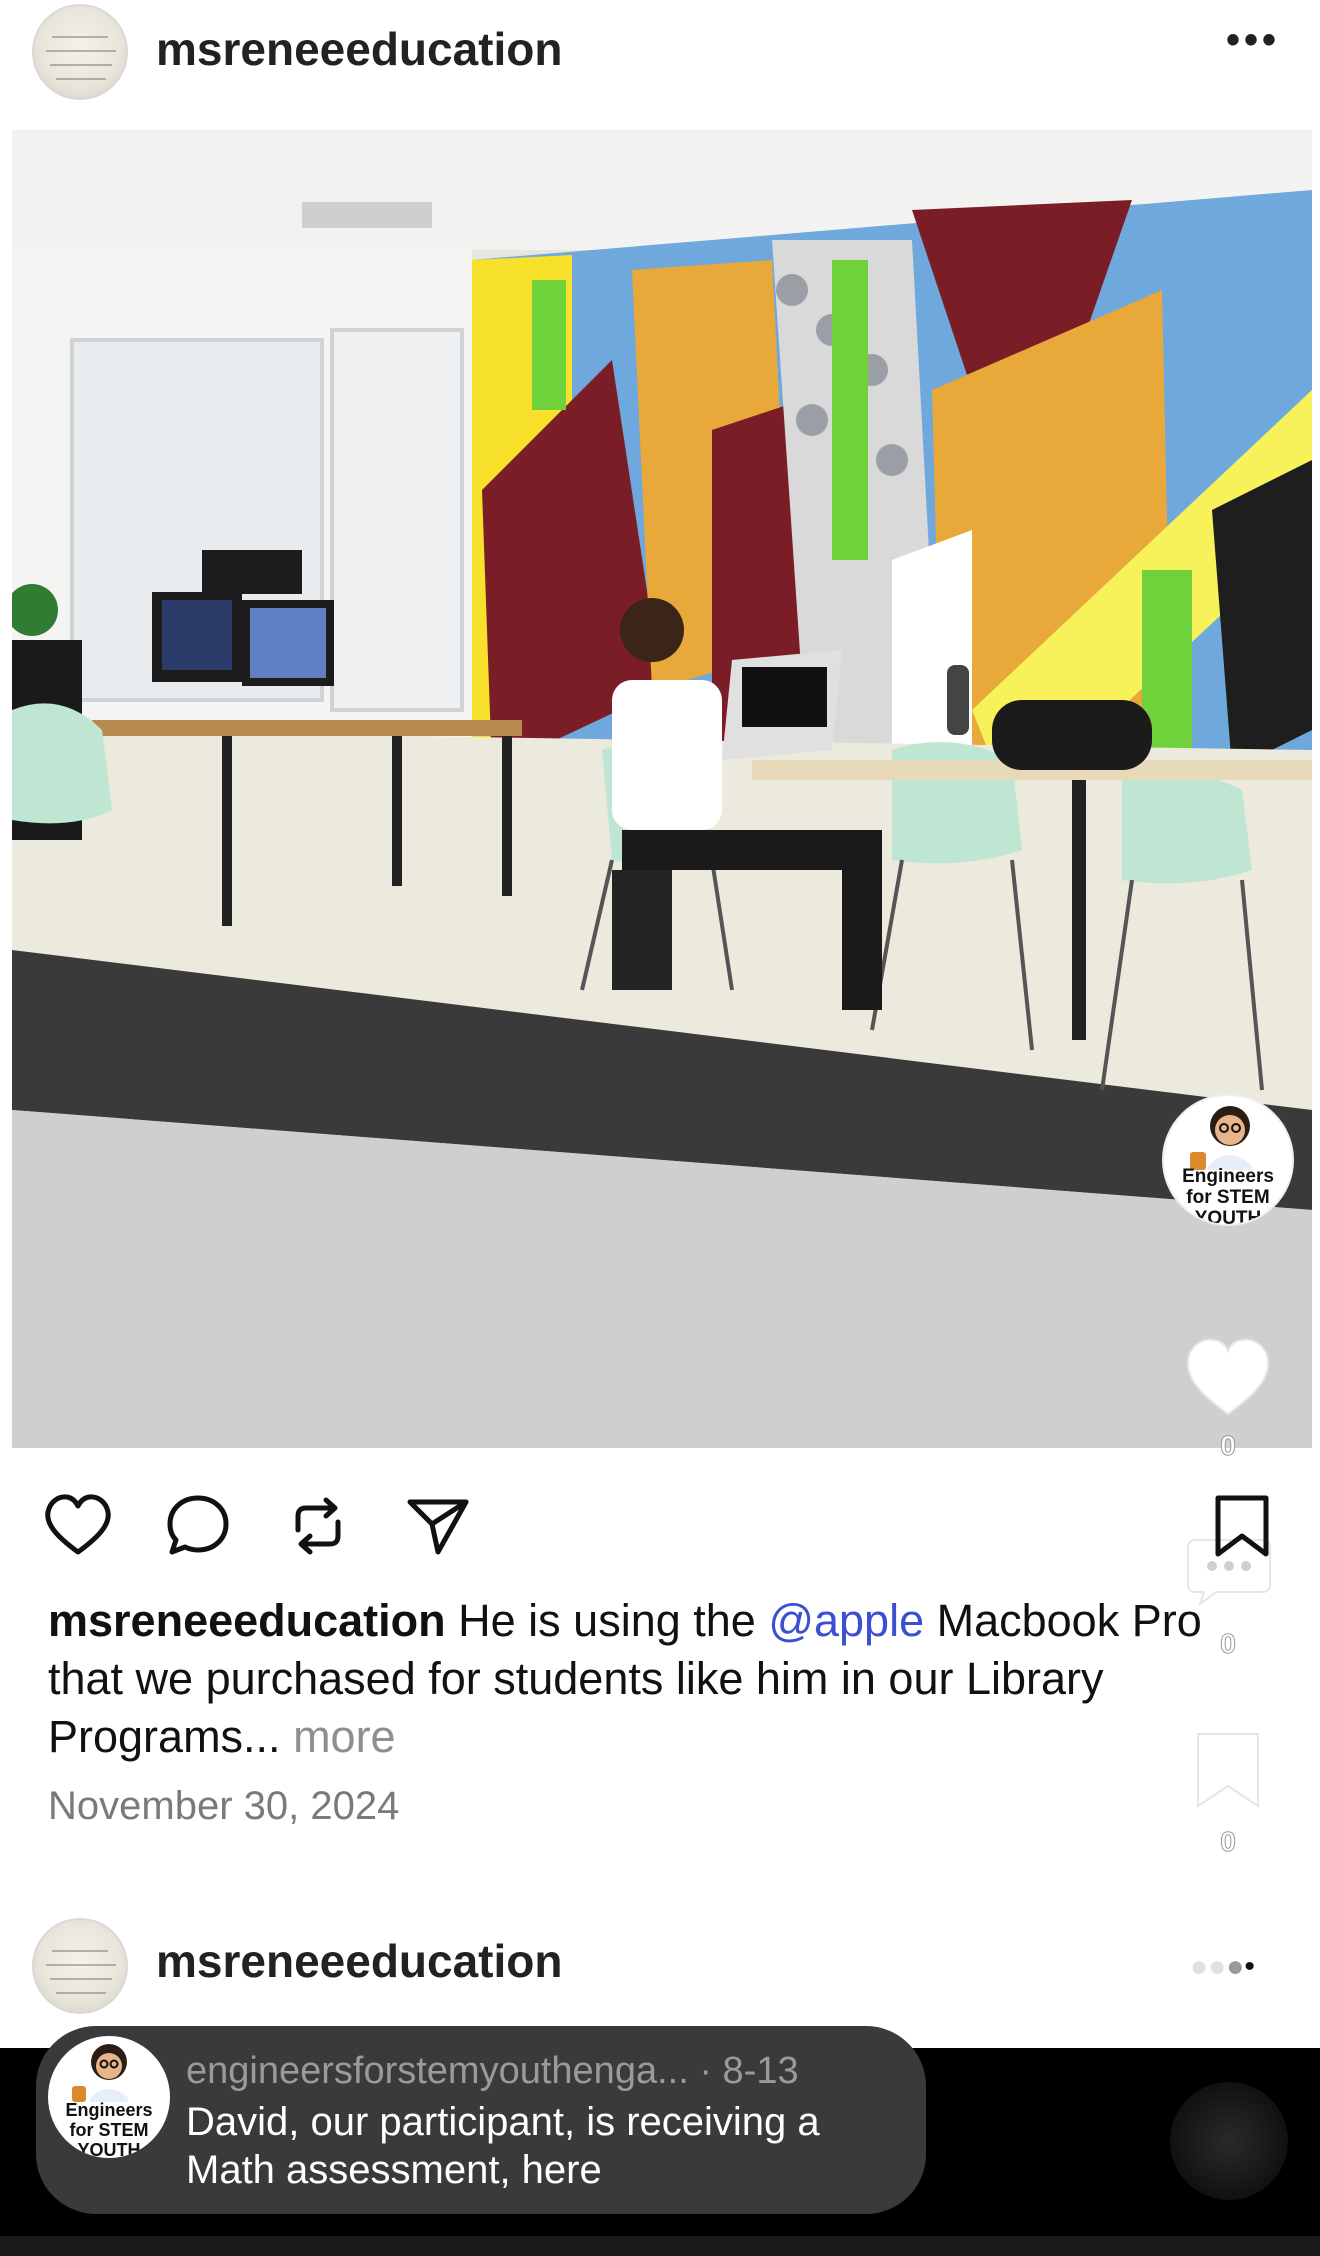 The image size is (1320, 2256). What do you see at coordinates (492, 2071) in the screenshot?
I see `comment-meta: engineersforstemyouthenga... · 8-13` at bounding box center [492, 2071].